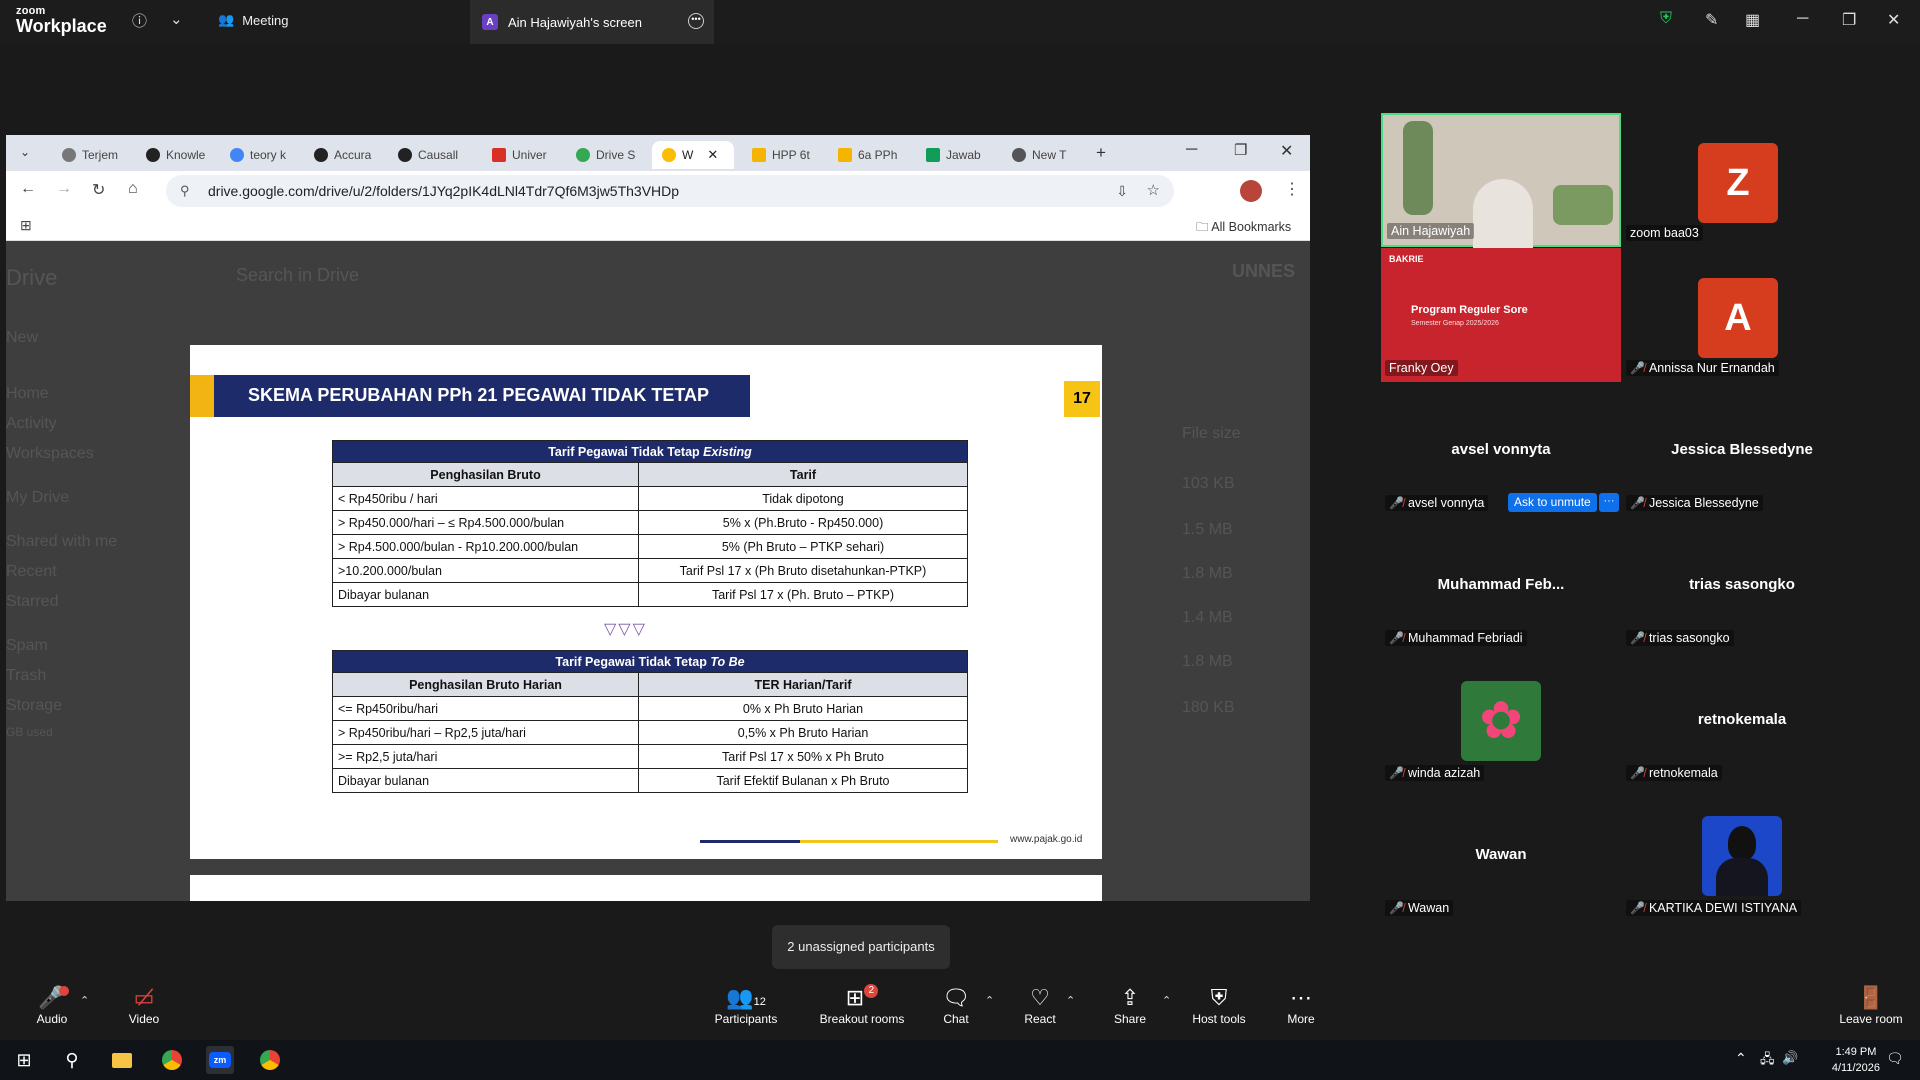 The height and width of the screenshot is (1080, 1920). What do you see at coordinates (1122, 191) in the screenshot?
I see `install-icon: ⇩` at bounding box center [1122, 191].